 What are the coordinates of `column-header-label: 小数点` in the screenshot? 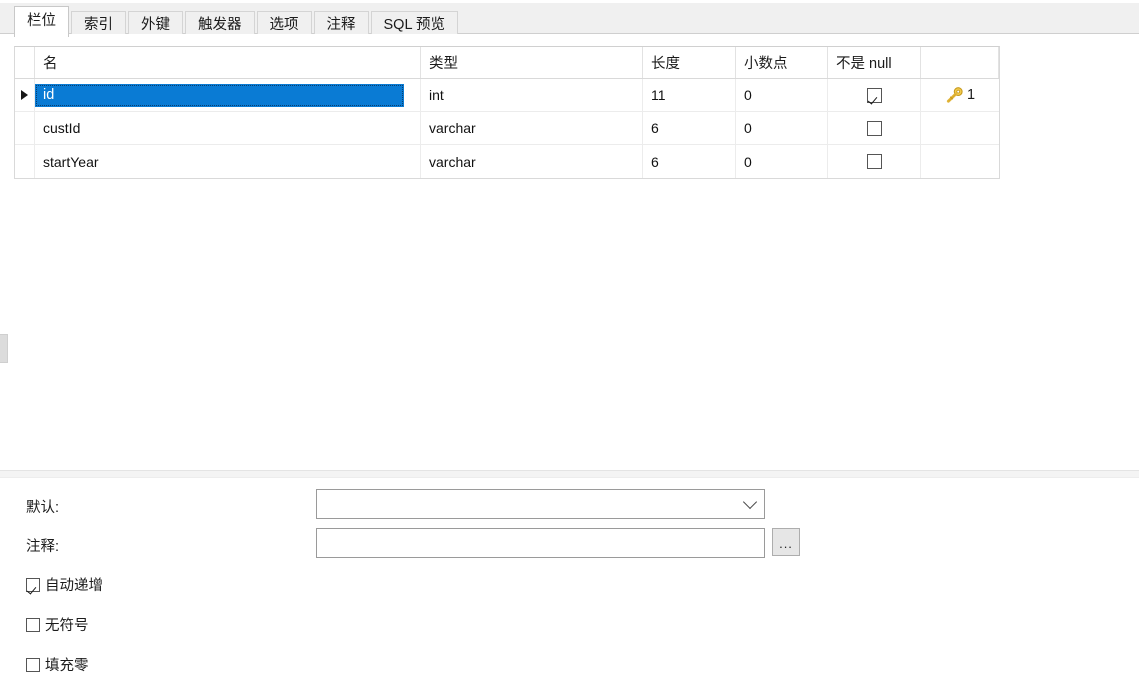 It's located at (766, 64).